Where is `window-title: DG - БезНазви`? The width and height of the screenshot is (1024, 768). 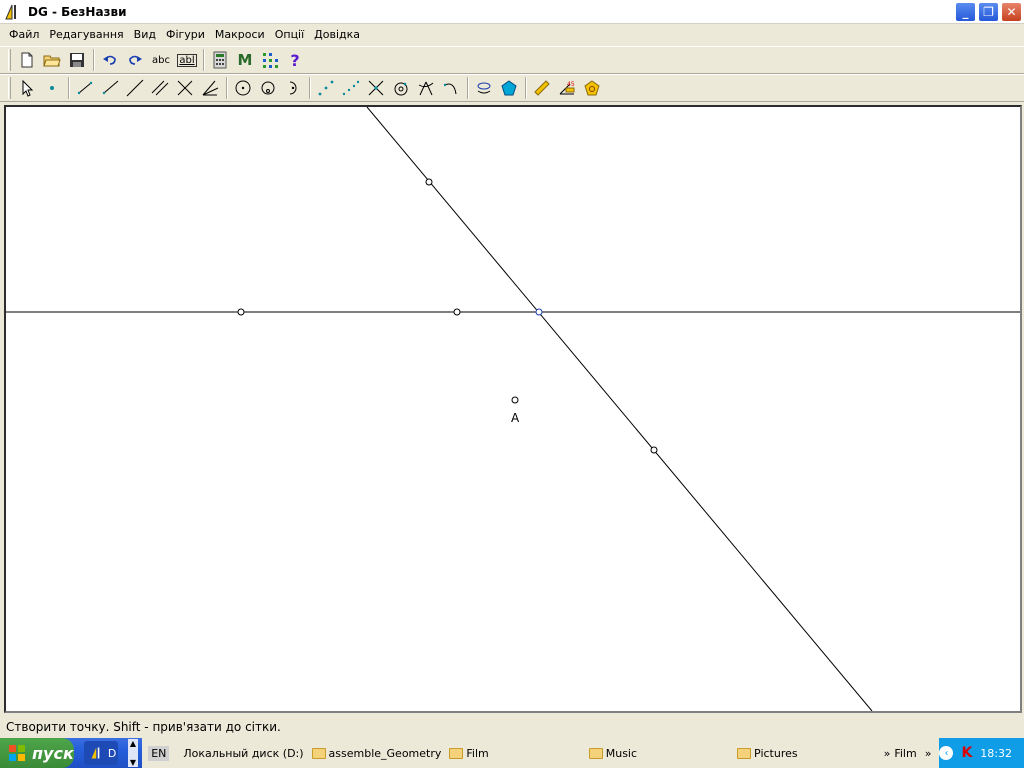 window-title: DG - БезНазви is located at coordinates (77, 11).